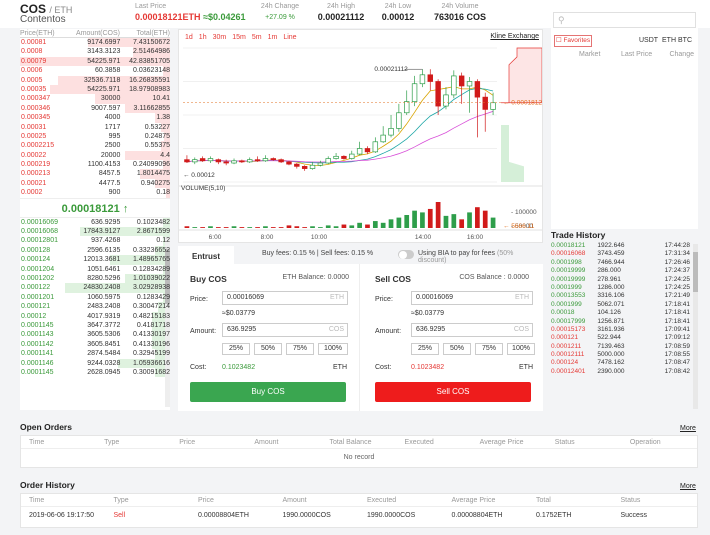  What do you see at coordinates (95, 71) in the screenshot?
I see `ask-row: 0.0006 60.3858 0.03623148` at bounding box center [95, 71].